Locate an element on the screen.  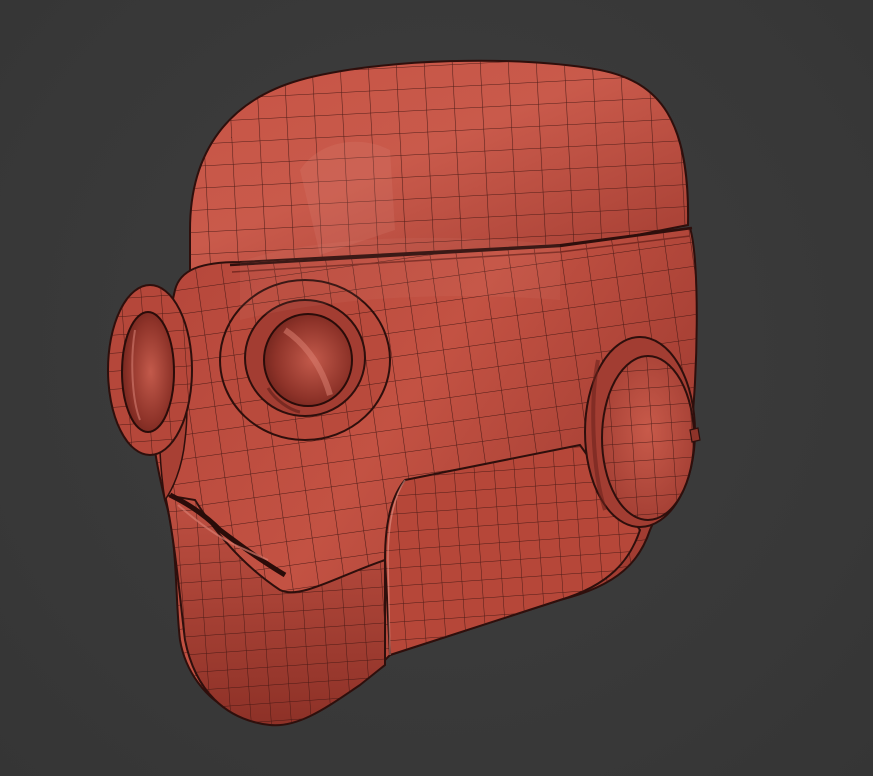
left-eye-socket is located at coordinates (150, 370).